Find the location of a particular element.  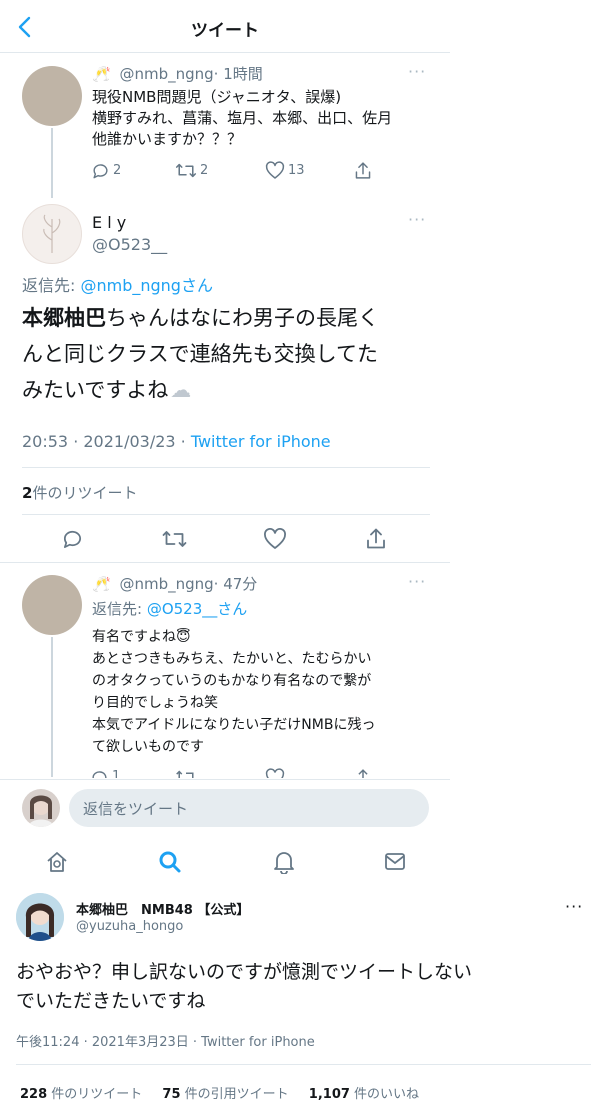

reply-to-link: @nmb_ngngさん is located at coordinates (146, 285).